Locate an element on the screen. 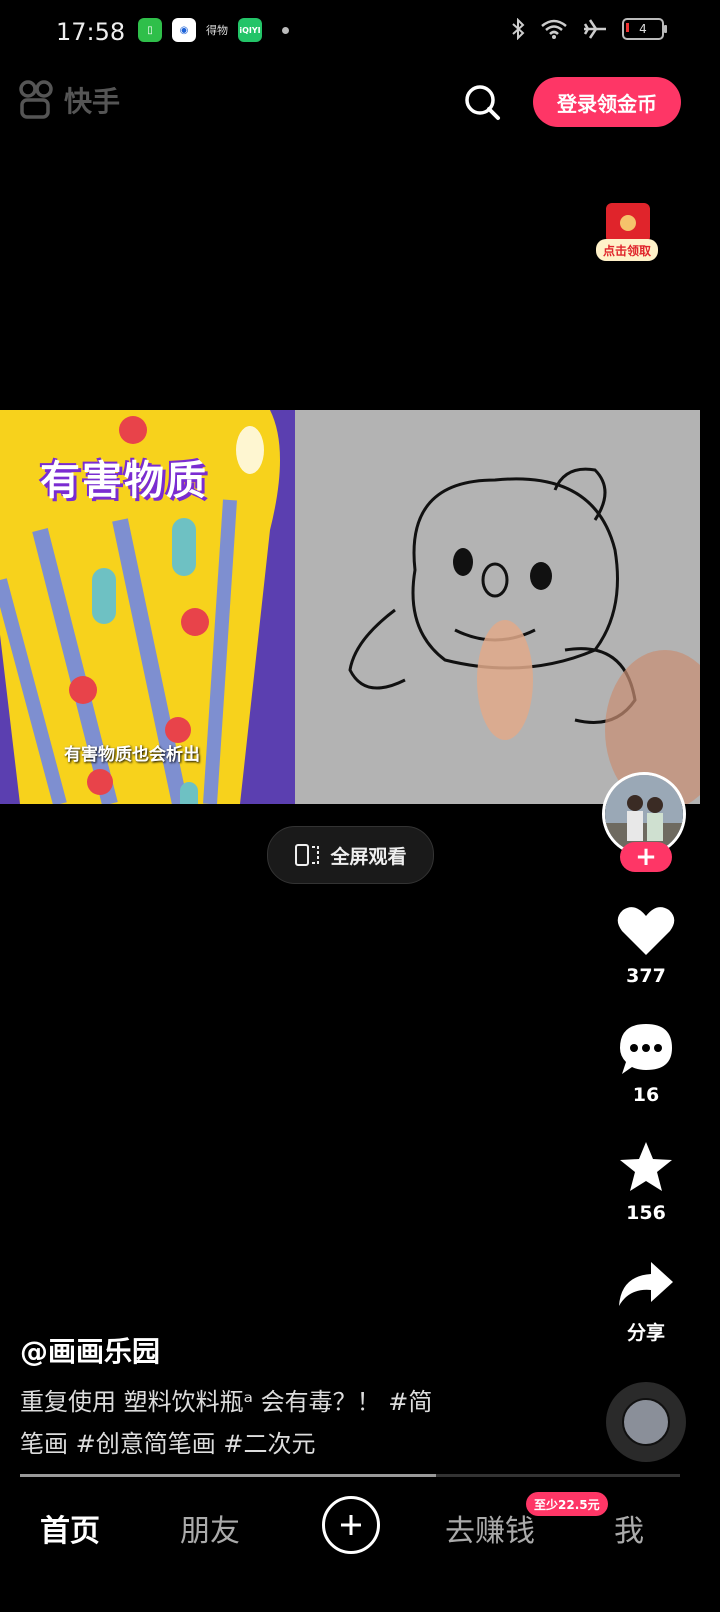 Image resolution: width=720 pixels, height=1612 pixels. fullscreen-button: 全屏观看 is located at coordinates (350, 855).